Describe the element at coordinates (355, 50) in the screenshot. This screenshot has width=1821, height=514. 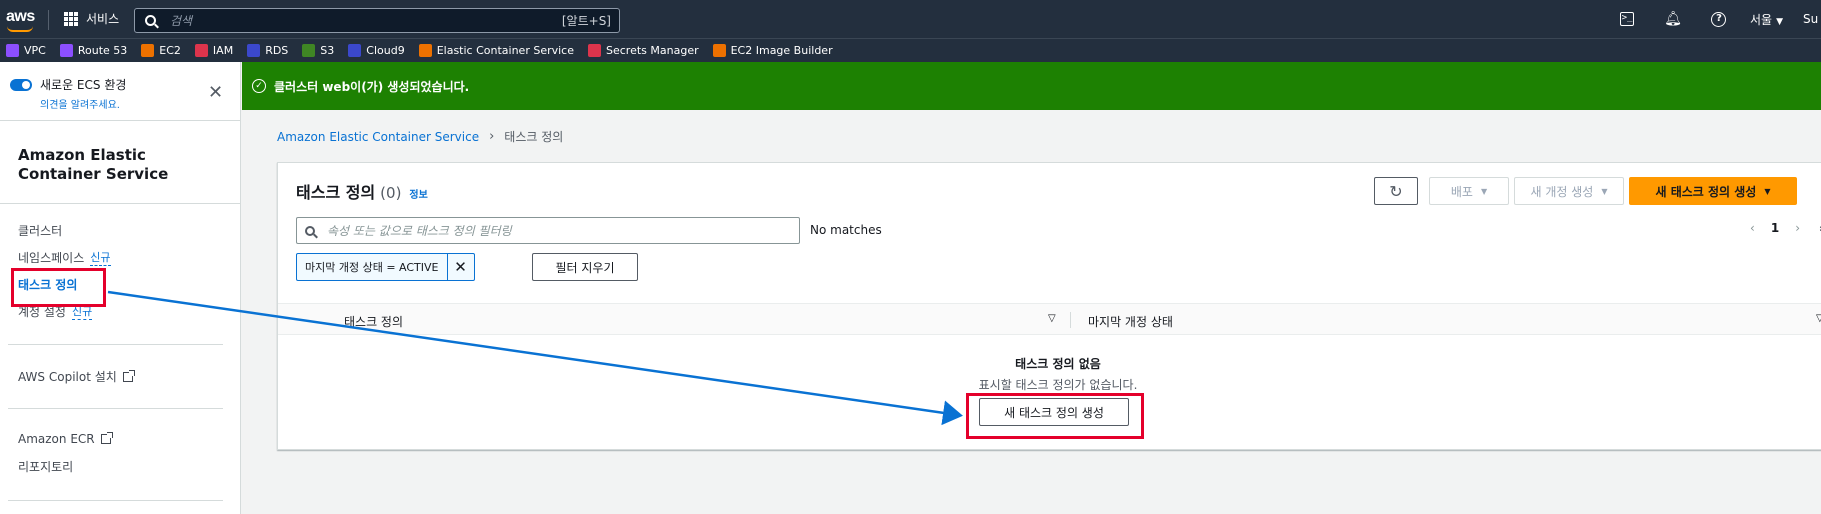
I see `cloud9-icon` at that location.